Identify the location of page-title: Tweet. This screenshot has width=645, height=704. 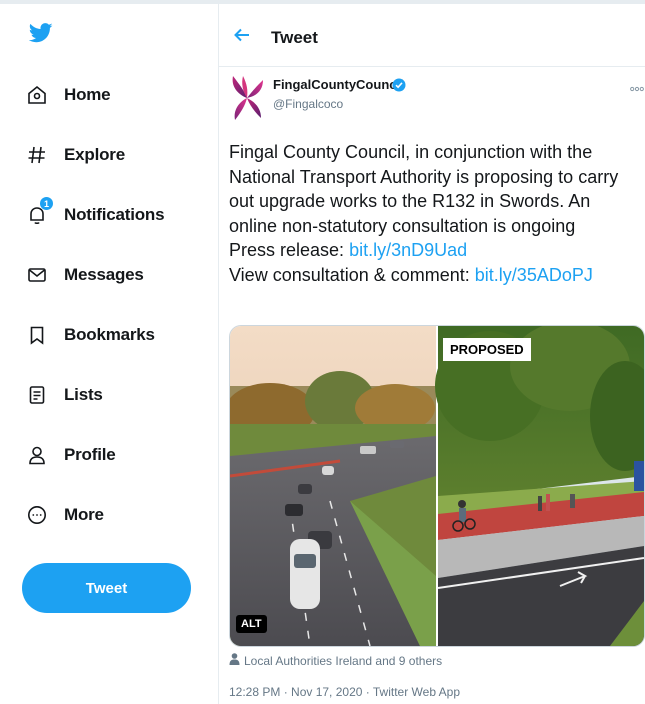
(294, 37).